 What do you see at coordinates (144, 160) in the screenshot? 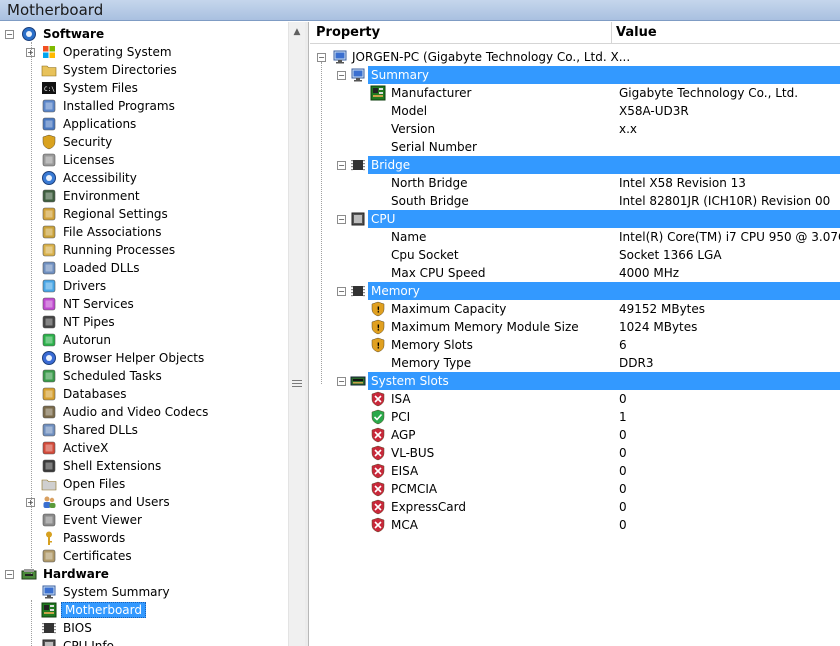
I see `tree-item-licenses: Licenses` at bounding box center [144, 160].